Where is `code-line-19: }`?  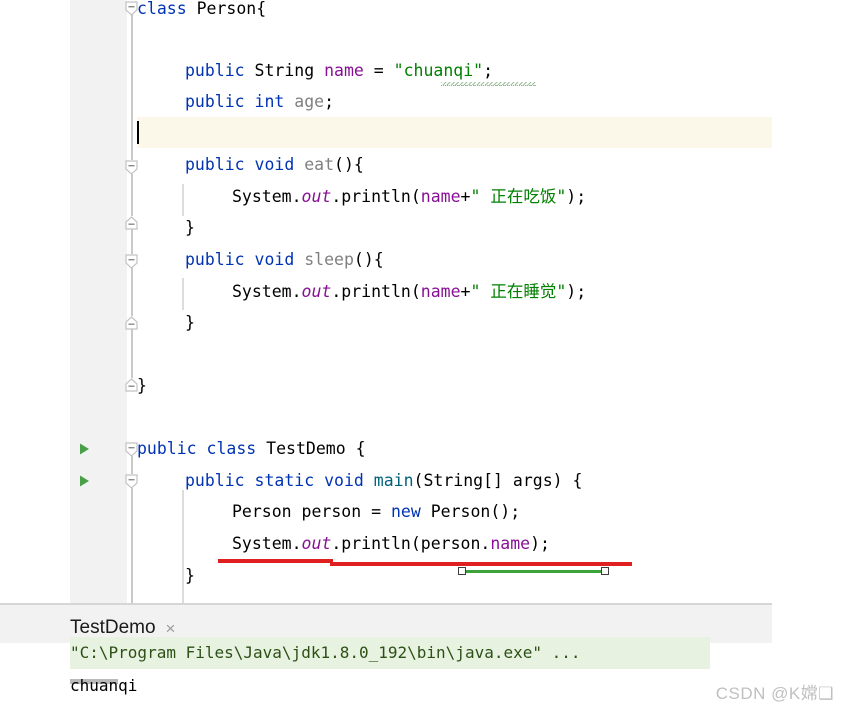
code-line-19: } is located at coordinates (190, 575).